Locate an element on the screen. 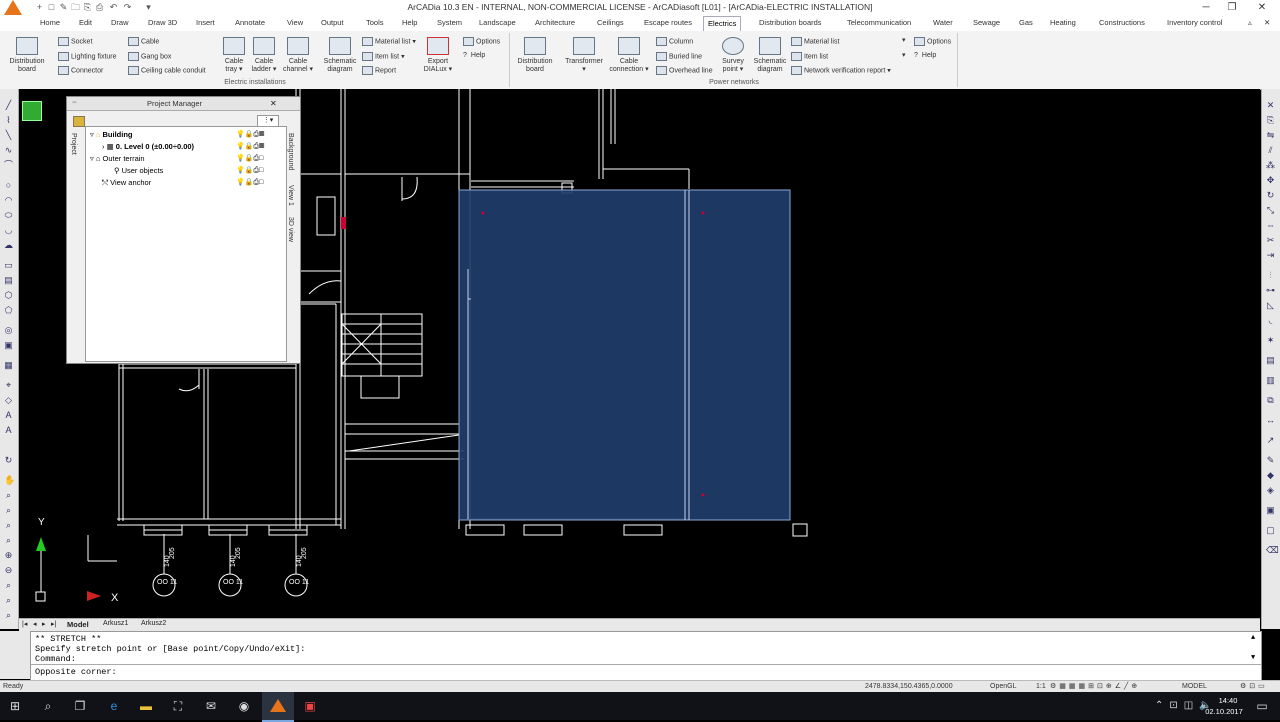 This screenshot has height=722, width=1280. region-tool-icon: ⬡ is located at coordinates (8, 295).